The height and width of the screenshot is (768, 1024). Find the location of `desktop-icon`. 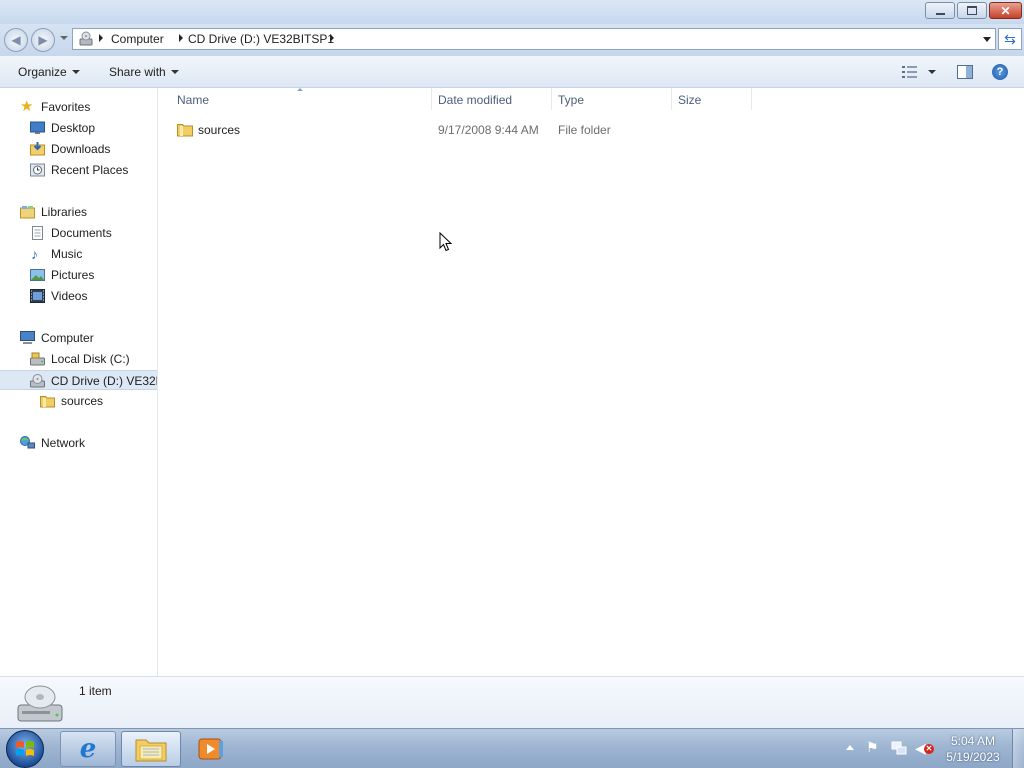

desktop-icon is located at coordinates (37, 127).